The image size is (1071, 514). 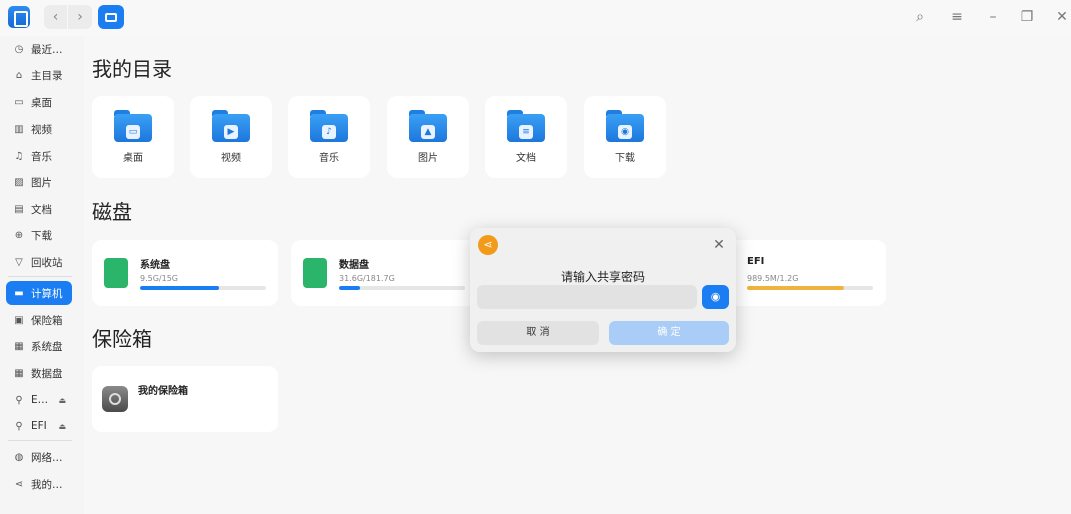 What do you see at coordinates (231, 158) in the screenshot?
I see `dir-label: 视频` at bounding box center [231, 158].